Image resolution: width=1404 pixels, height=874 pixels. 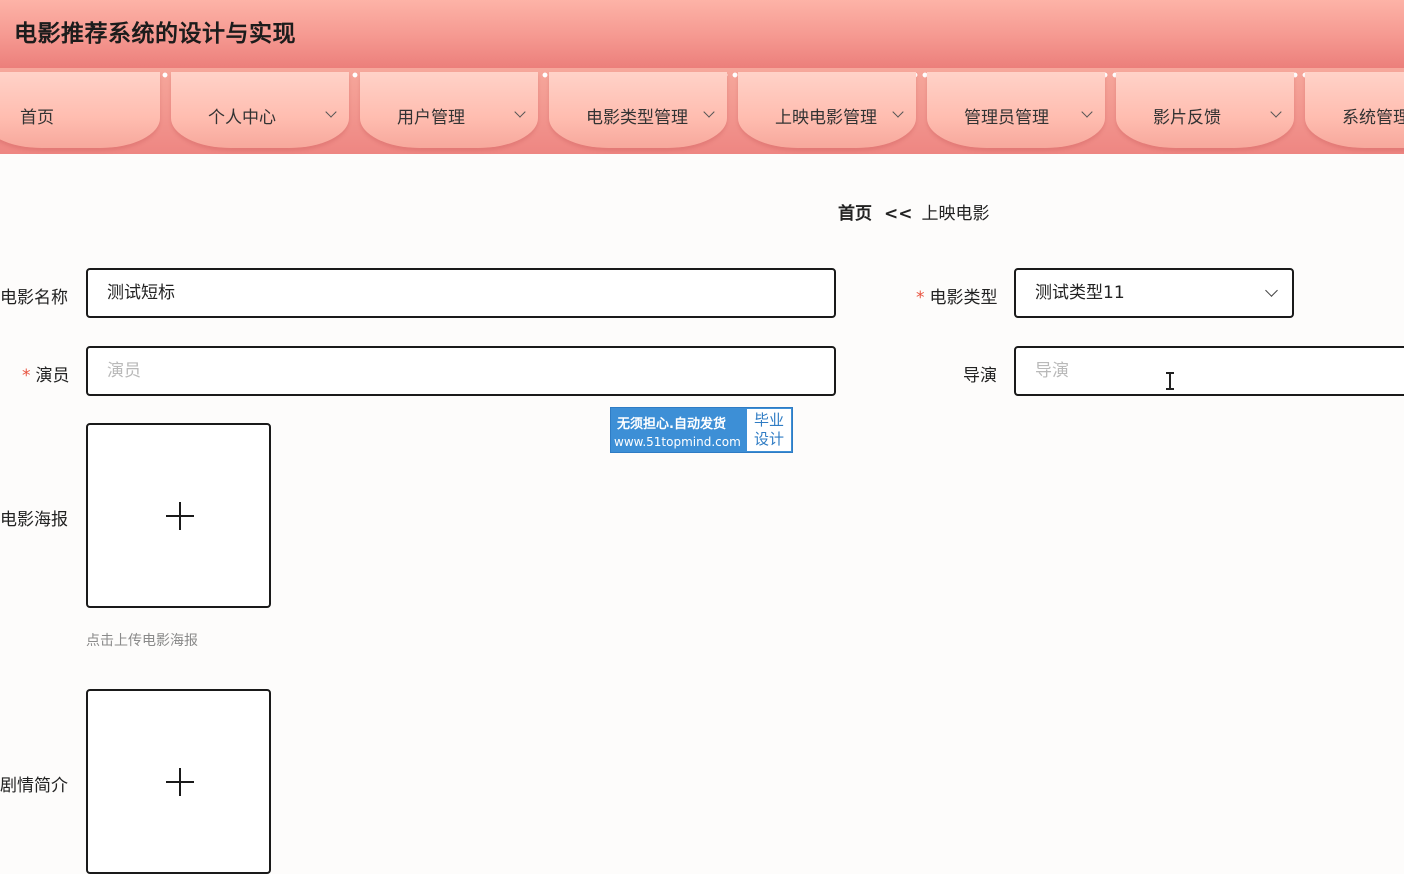 What do you see at coordinates (34, 298) in the screenshot?
I see `movie-name-label: 电影名称` at bounding box center [34, 298].